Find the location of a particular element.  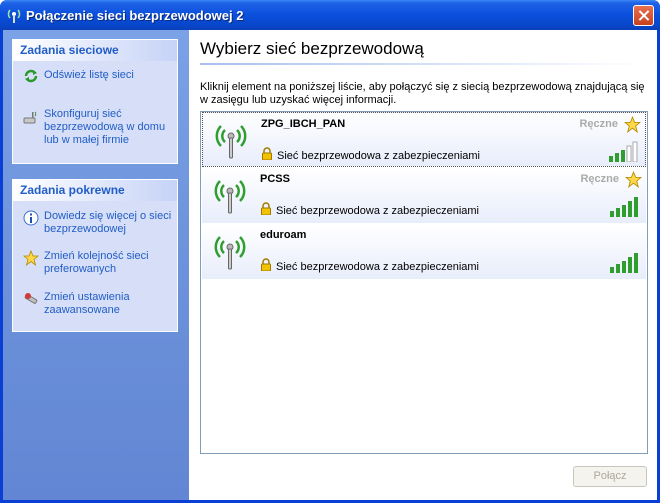

related-tasks-header: Zadania pokrewne is located at coordinates (95, 190).